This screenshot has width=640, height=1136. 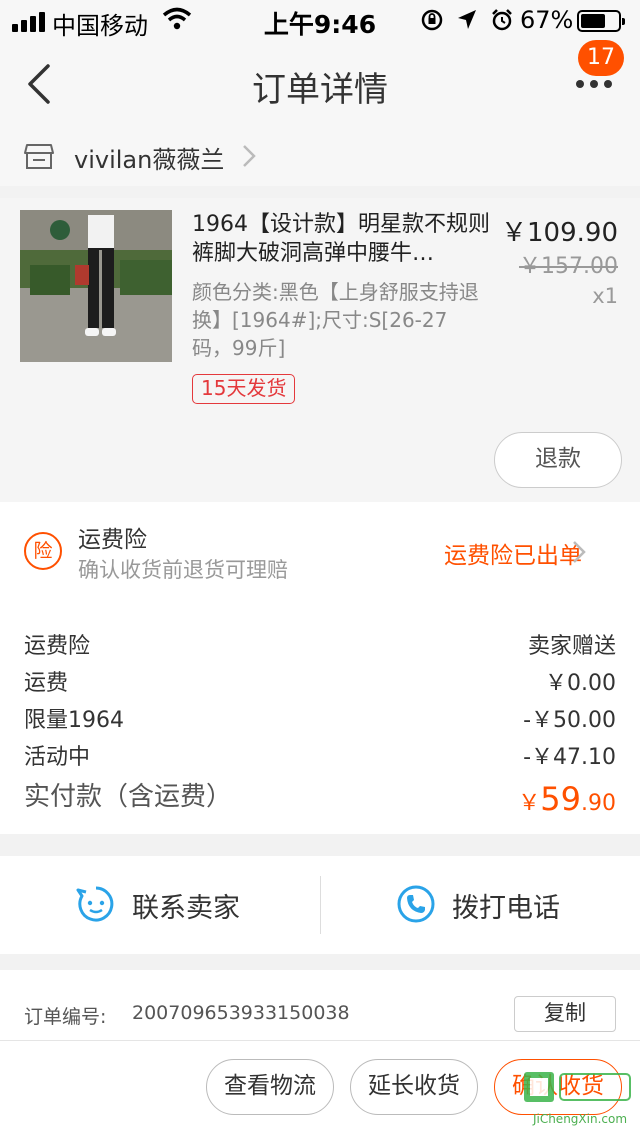 What do you see at coordinates (57, 646) in the screenshot?
I see `fee-label: 运费险` at bounding box center [57, 646].